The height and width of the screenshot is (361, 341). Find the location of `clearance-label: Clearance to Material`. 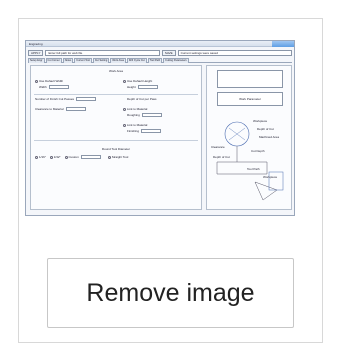

clearance-label: Clearance to Material is located at coordinates (49, 109).